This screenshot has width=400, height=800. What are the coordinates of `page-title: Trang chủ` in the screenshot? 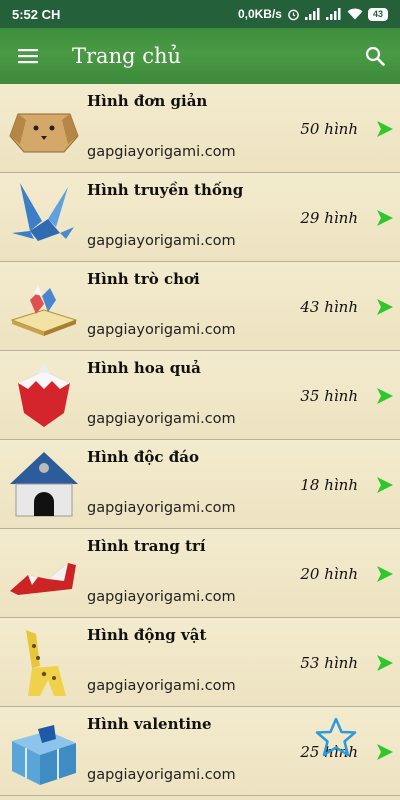 It's located at (127, 56).